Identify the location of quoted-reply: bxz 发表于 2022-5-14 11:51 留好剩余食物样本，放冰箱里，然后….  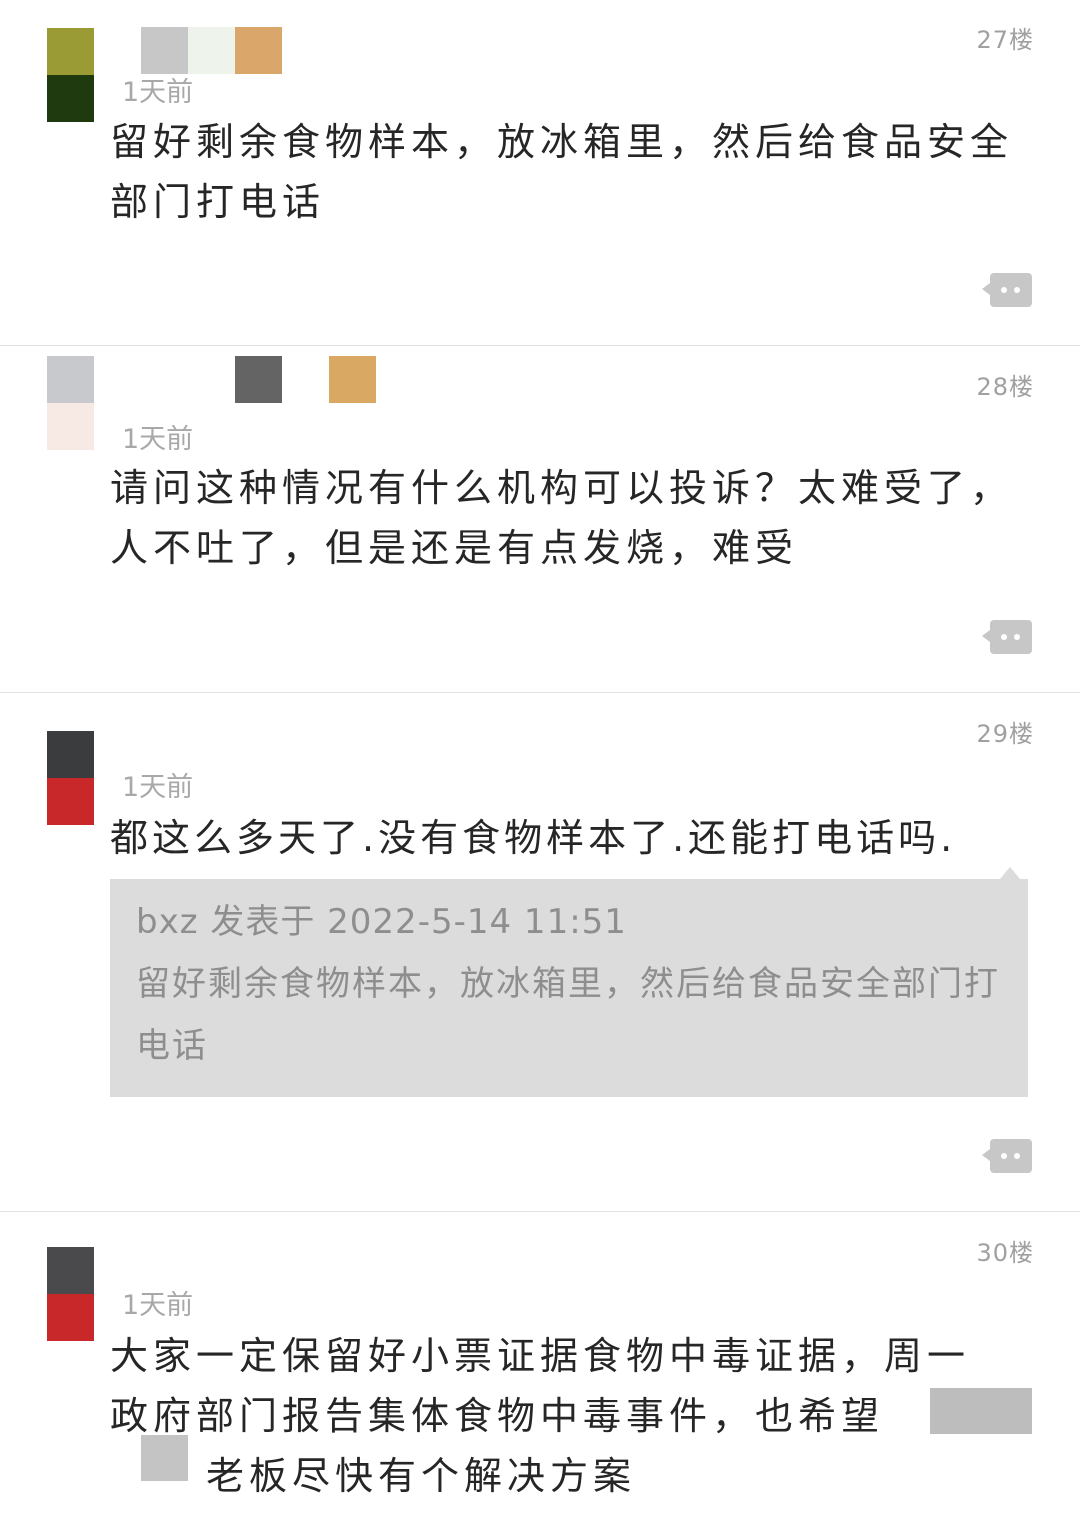
(569, 982).